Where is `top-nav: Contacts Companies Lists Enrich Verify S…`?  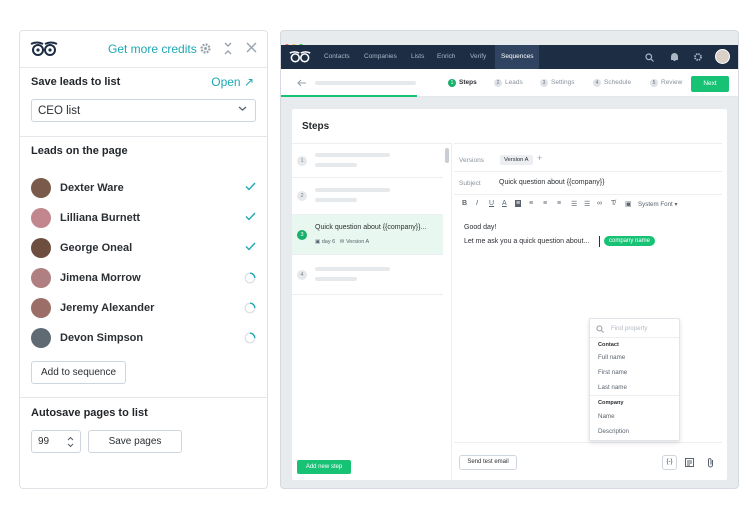 top-nav: Contacts Companies Lists Enrich Verify S… is located at coordinates (509, 57).